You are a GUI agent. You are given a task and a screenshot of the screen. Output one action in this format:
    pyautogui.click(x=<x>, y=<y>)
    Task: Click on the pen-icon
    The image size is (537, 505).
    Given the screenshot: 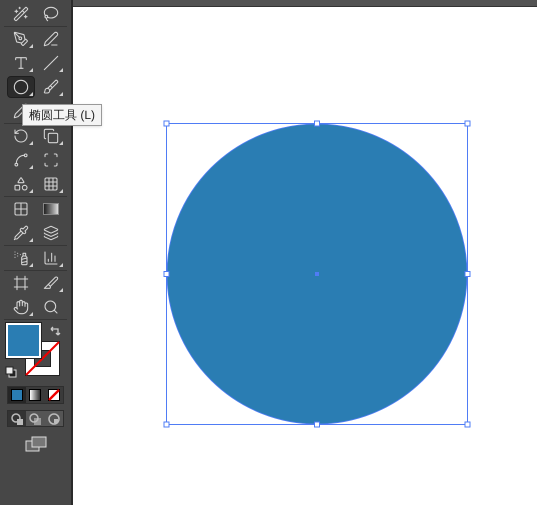 What is the action you would take?
    pyautogui.click(x=51, y=39)
    